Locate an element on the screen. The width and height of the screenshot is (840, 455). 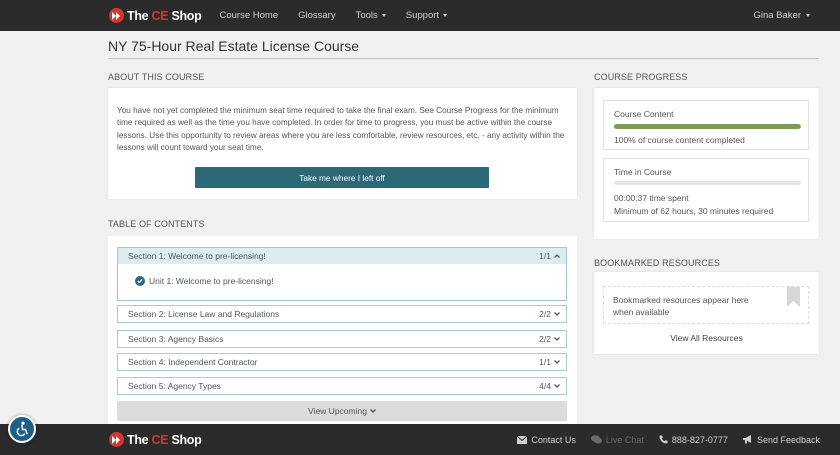
envelope-icon is located at coordinates (522, 439).